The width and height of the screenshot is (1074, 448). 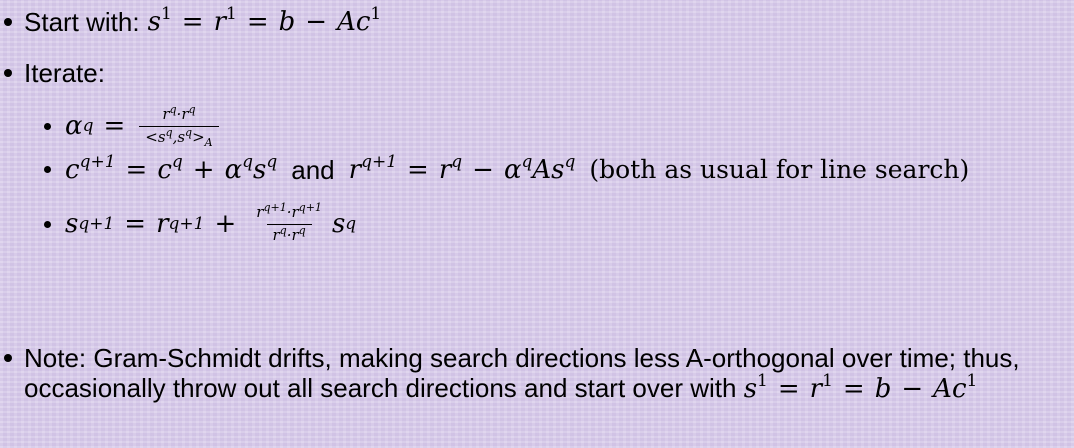 I want to click on beta-fraction: rq+1·rq+1 rq·rq, so click(x=289, y=222).